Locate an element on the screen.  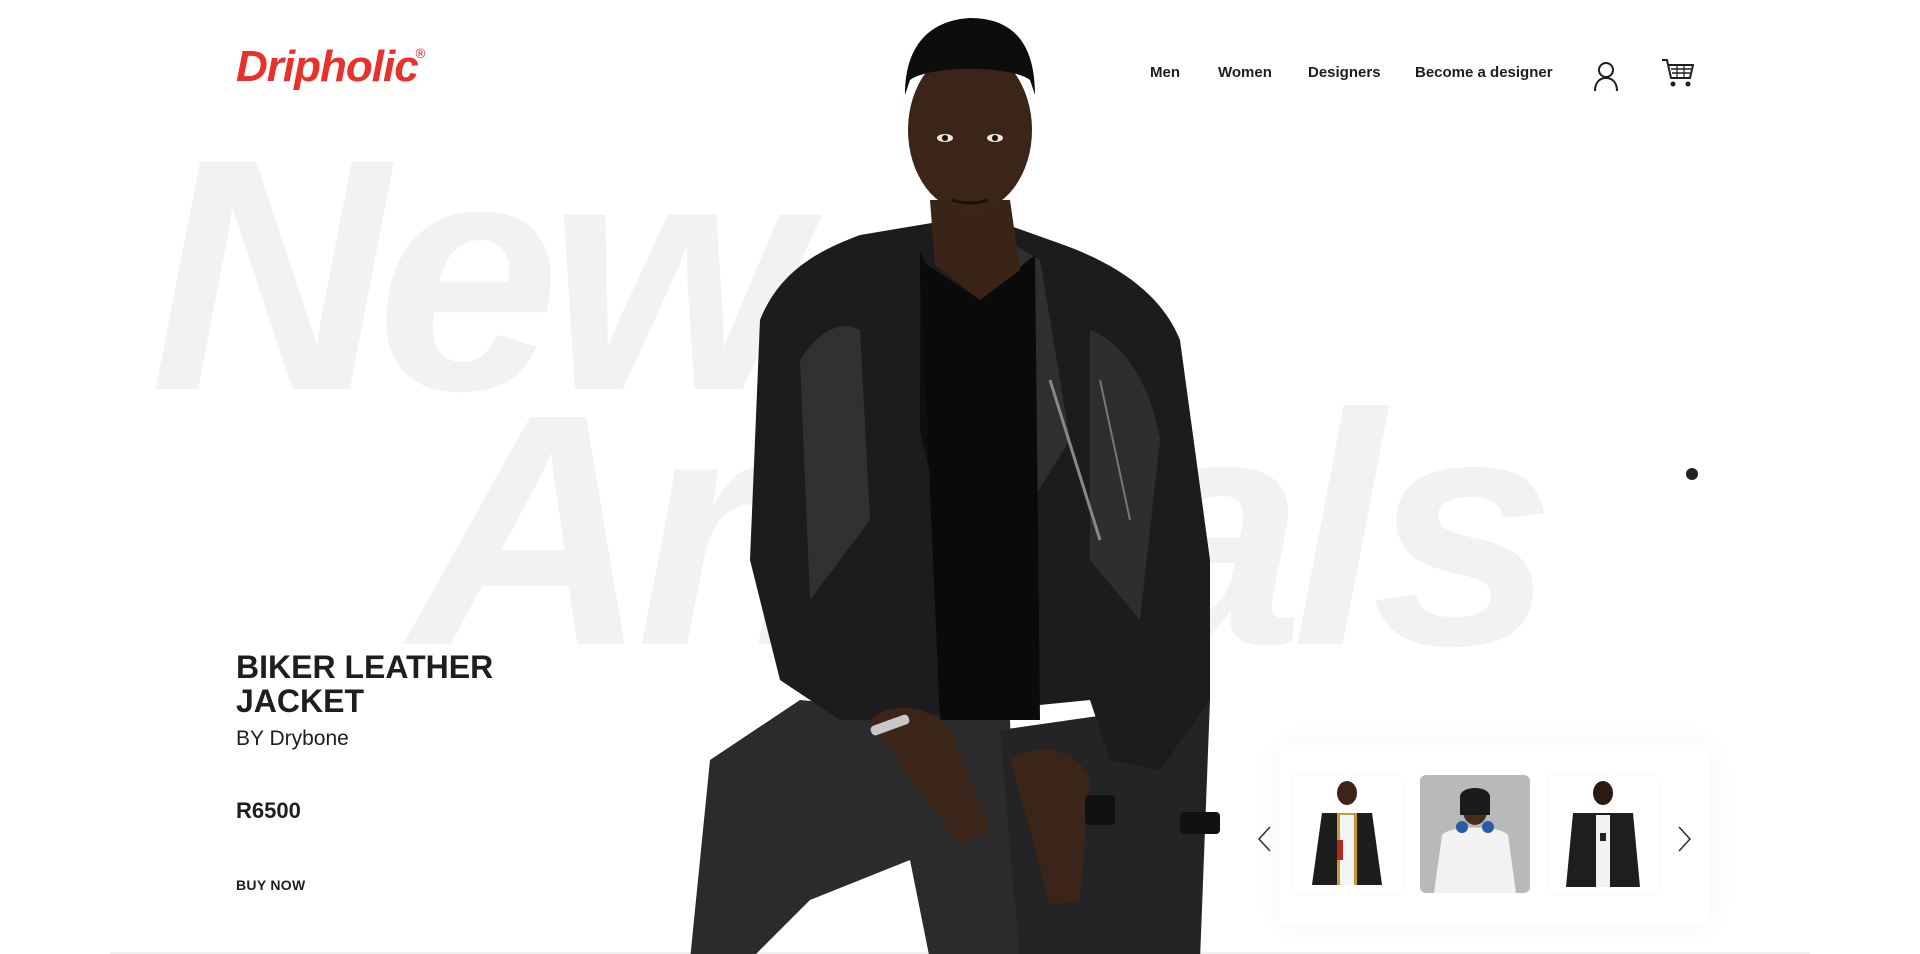
thumbnail-white-hoodie is located at coordinates (1475, 834).